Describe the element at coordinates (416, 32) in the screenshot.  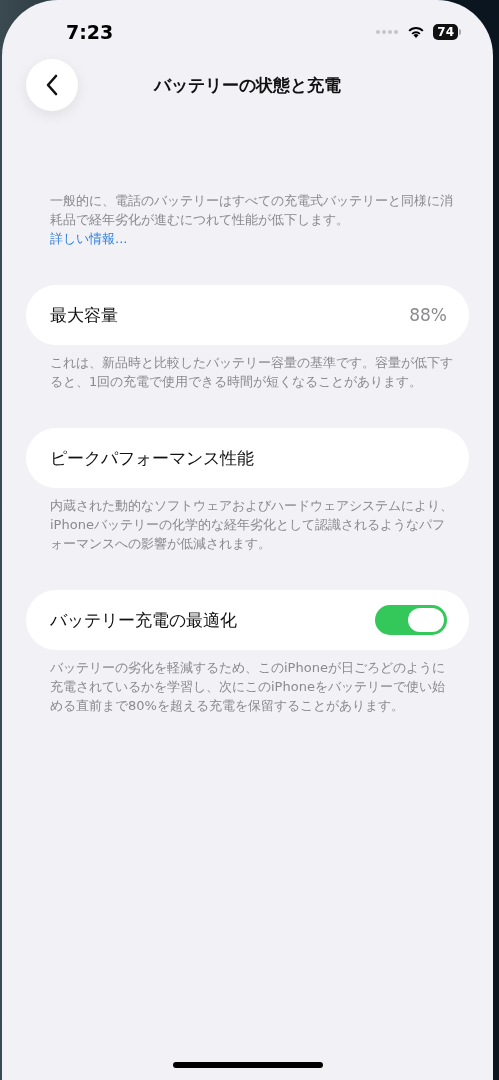
I see `wifi-icon` at that location.